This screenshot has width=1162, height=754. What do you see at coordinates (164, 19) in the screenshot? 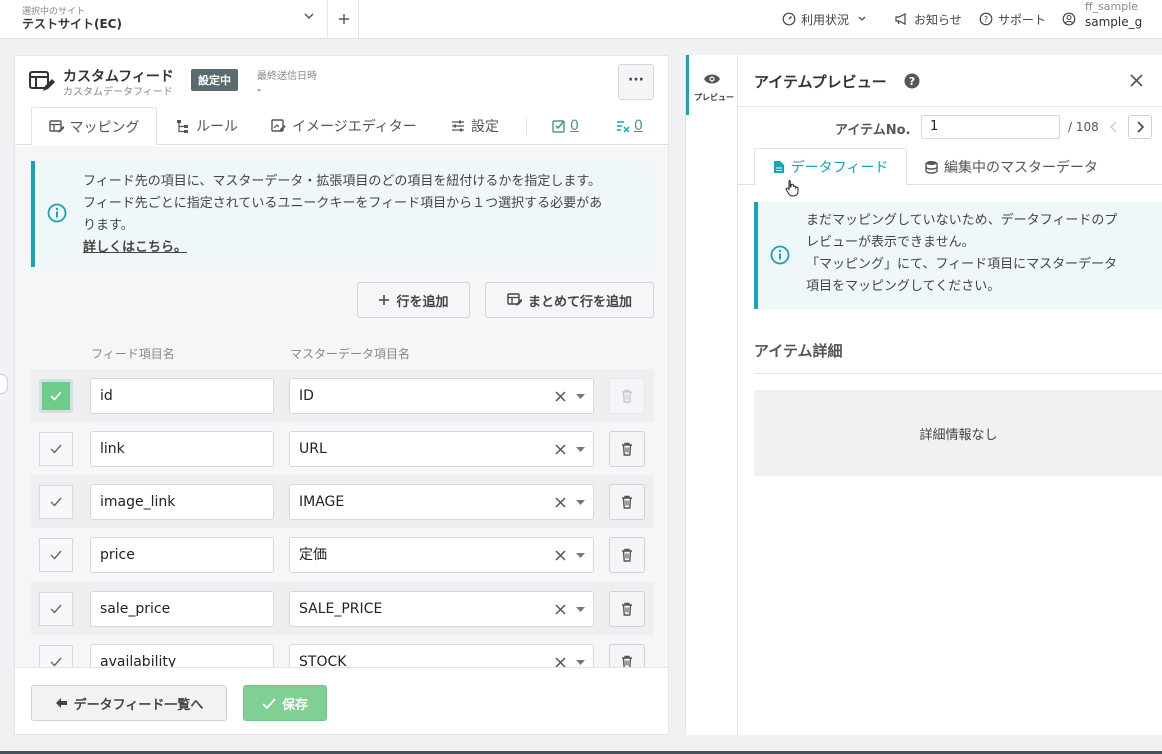
I see `site-selector: 選択中のサイト テストサイト(EC)` at bounding box center [164, 19].